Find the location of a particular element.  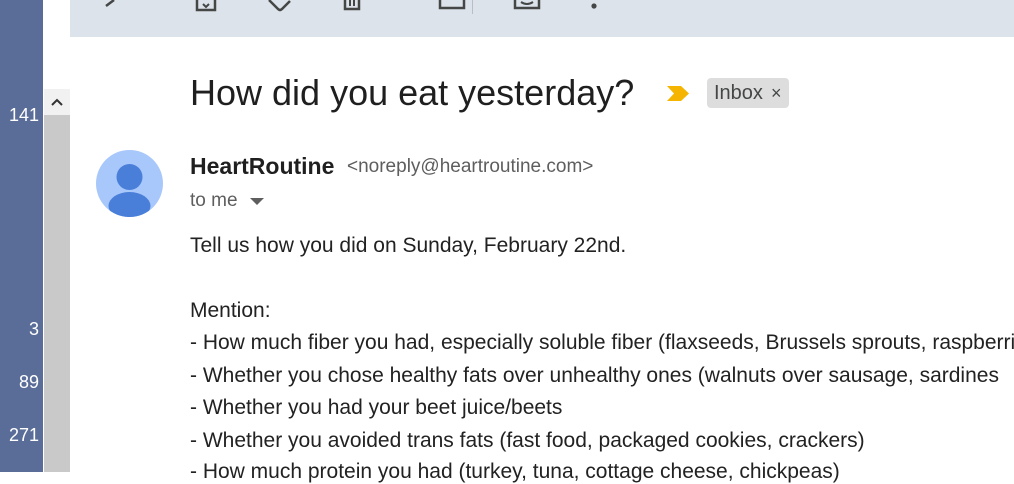

label-text: Inbox is located at coordinates (738, 92).